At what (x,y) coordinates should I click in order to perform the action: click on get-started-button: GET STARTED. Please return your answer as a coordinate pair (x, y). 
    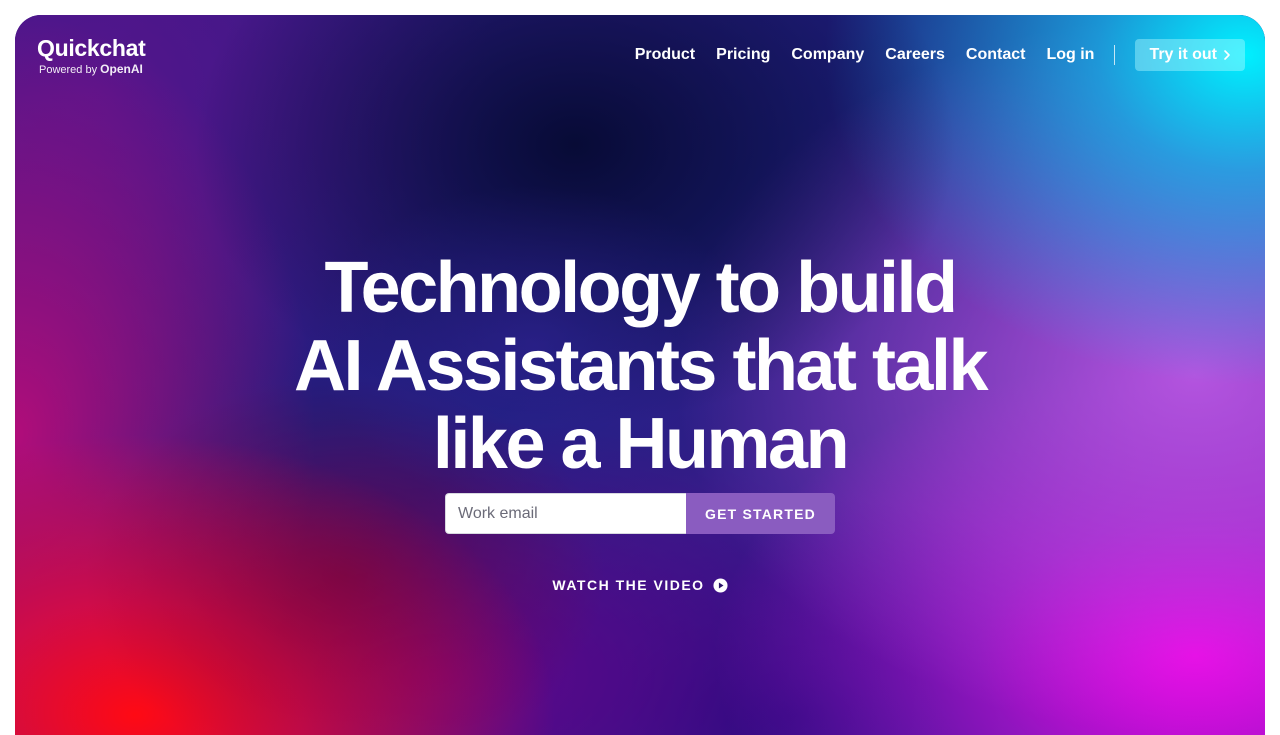
    Looking at the image, I should click on (760, 513).